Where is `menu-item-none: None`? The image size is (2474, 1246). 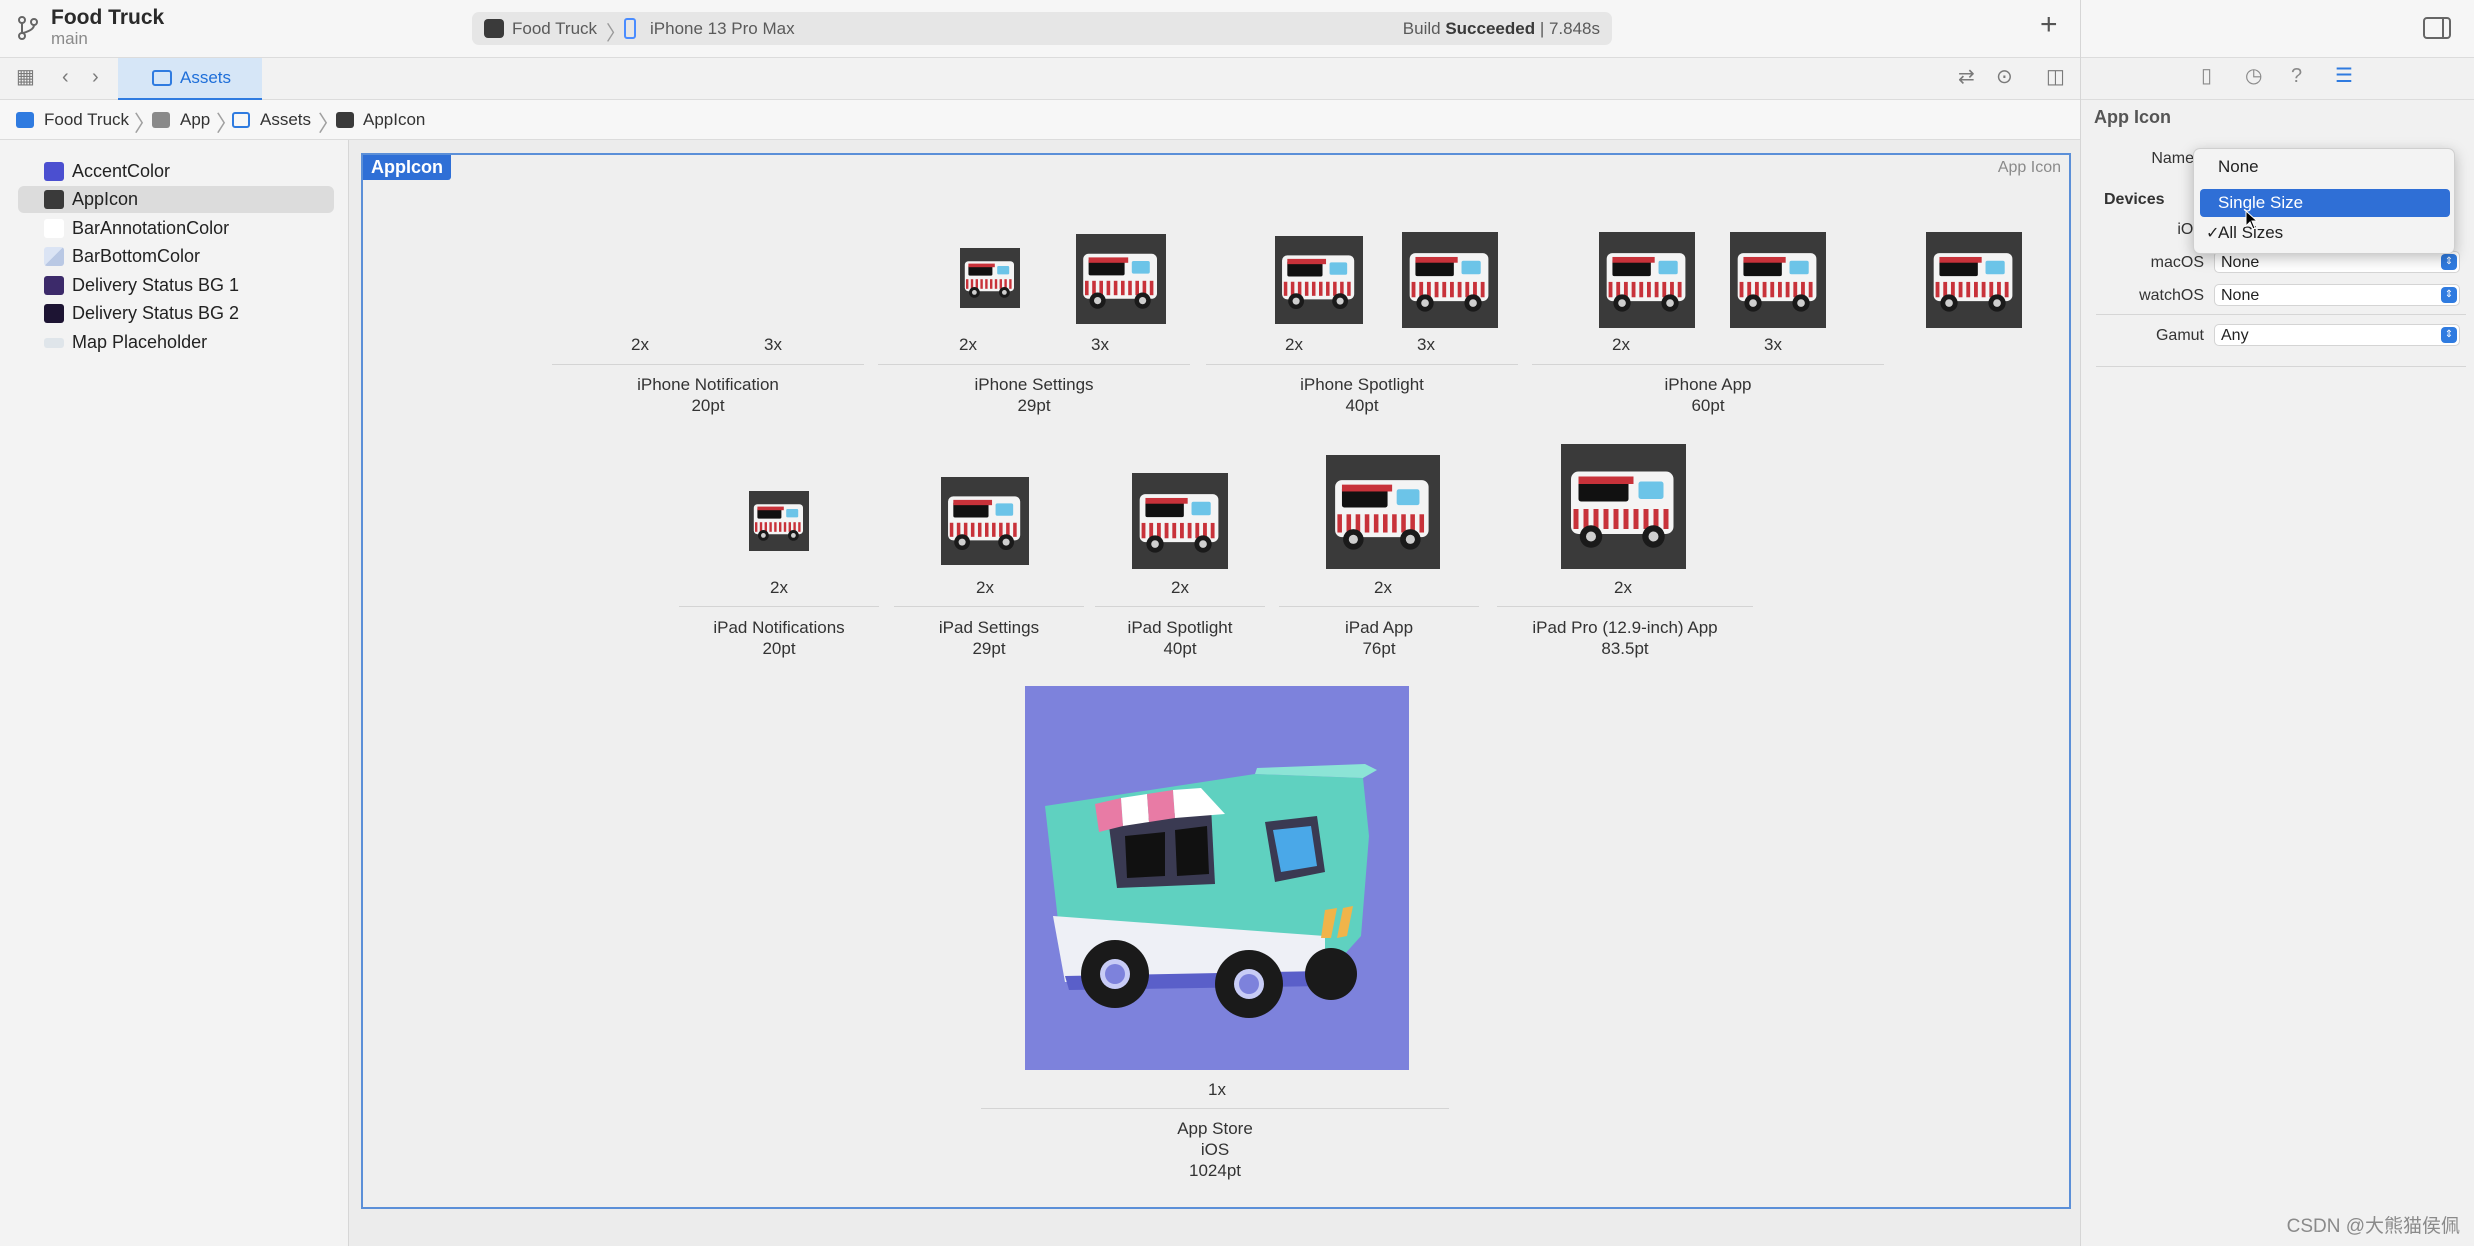 menu-item-none: None is located at coordinates (2325, 167).